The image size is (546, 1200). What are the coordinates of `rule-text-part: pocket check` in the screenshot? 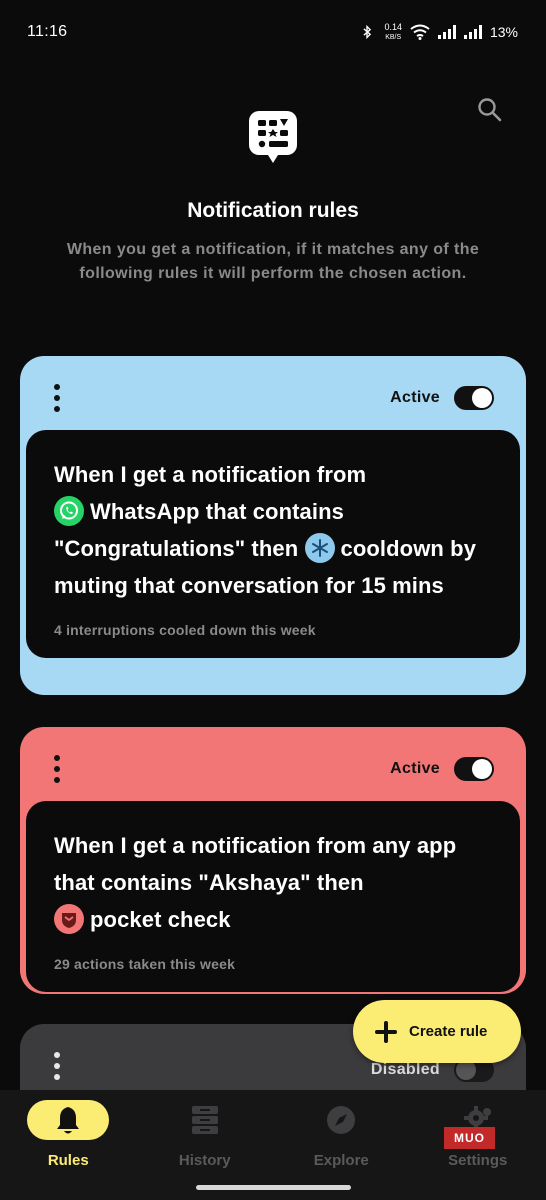 It's located at (160, 919).